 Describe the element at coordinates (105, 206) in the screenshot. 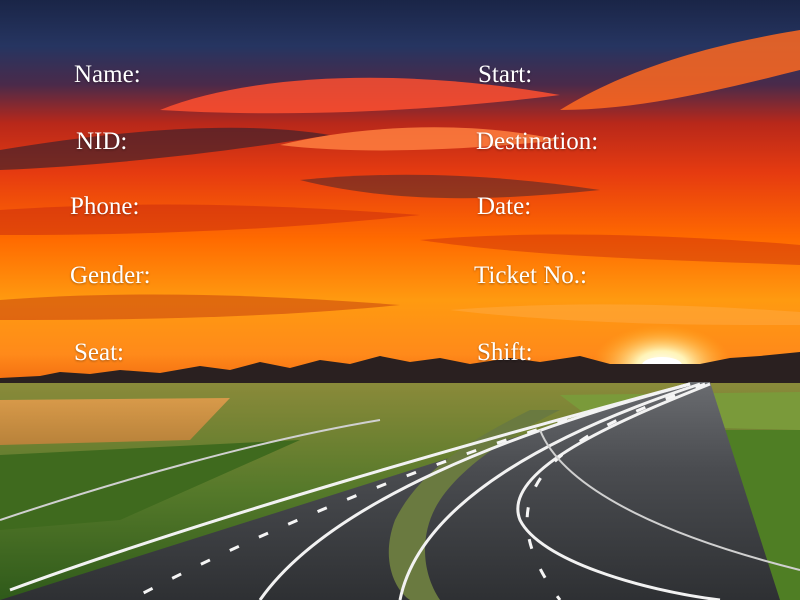

I see `phone-label: Phone:` at that location.